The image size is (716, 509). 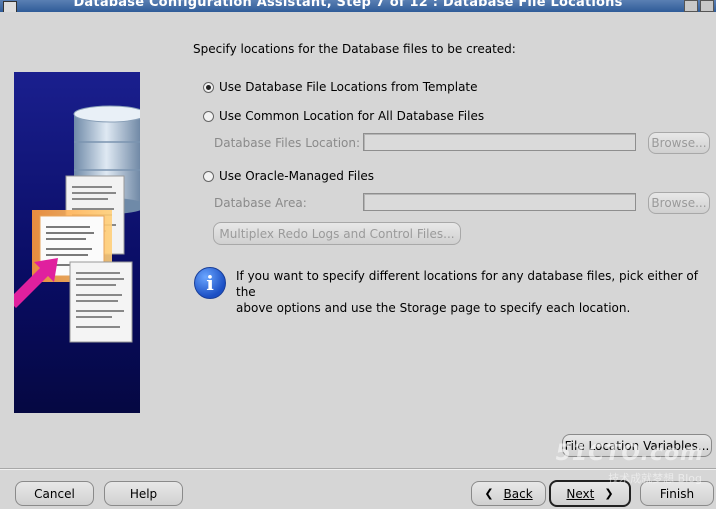 I want to click on chevron-right-icon: ❯, so click(x=609, y=493).